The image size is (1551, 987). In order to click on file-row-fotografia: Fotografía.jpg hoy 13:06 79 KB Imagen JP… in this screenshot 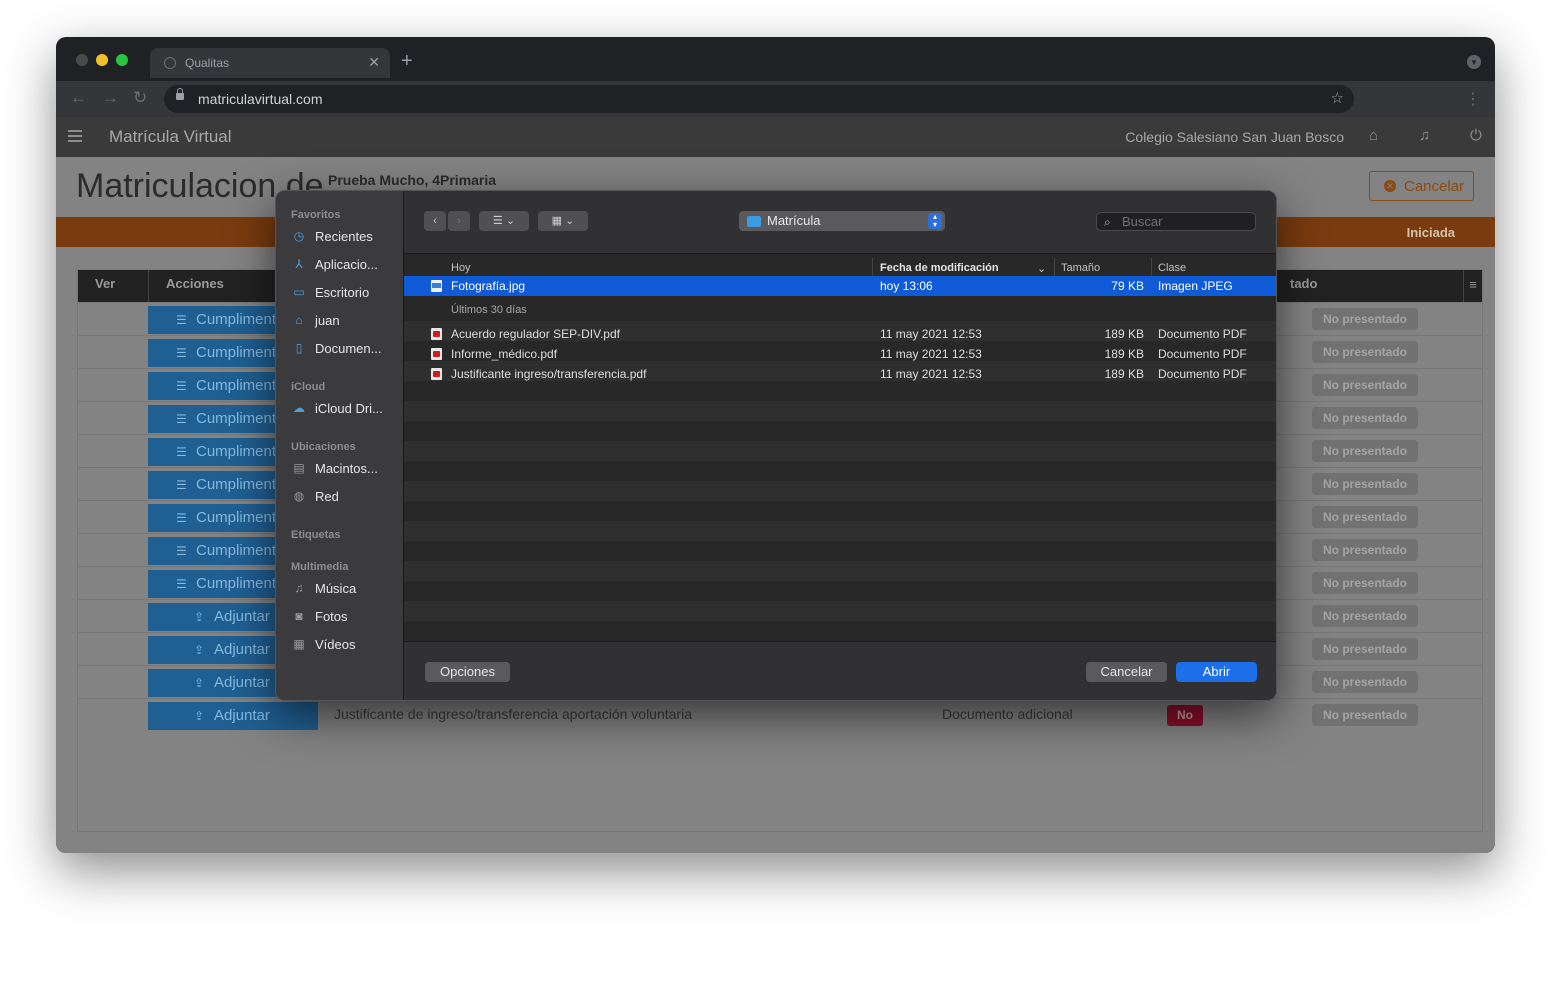, I will do `click(840, 286)`.